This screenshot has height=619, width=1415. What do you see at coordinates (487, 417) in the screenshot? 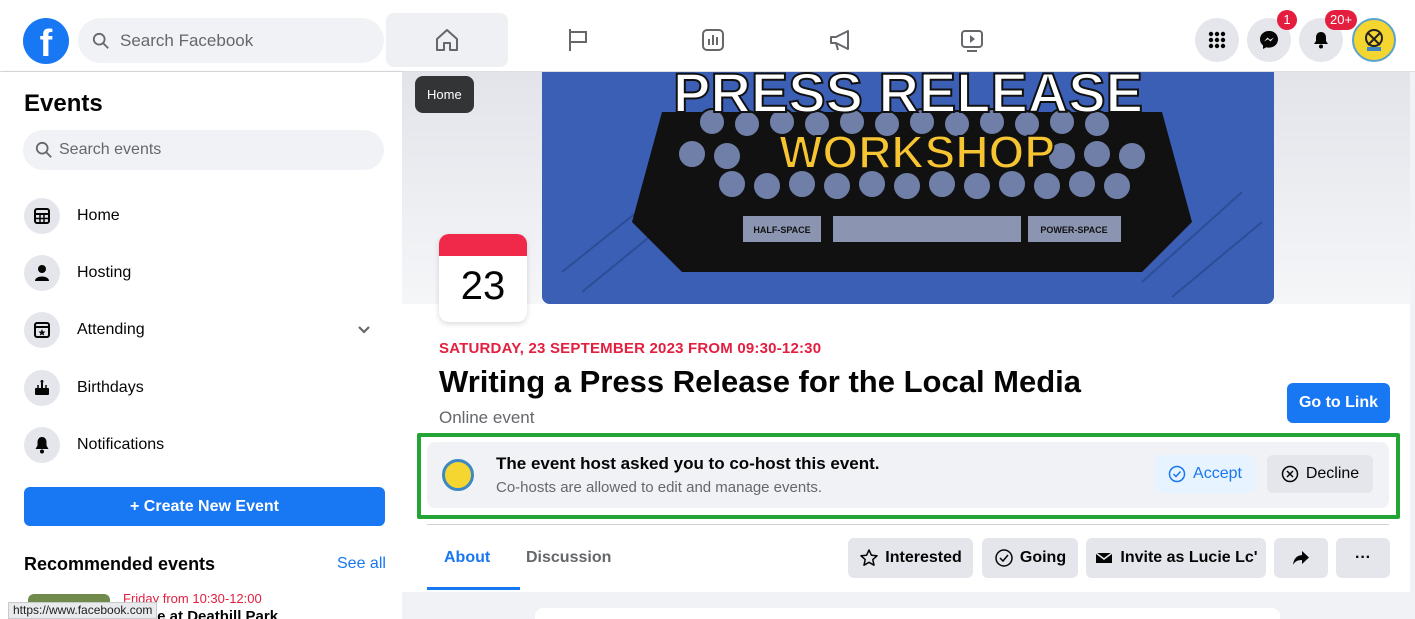
I see `event-type: Online event` at bounding box center [487, 417].